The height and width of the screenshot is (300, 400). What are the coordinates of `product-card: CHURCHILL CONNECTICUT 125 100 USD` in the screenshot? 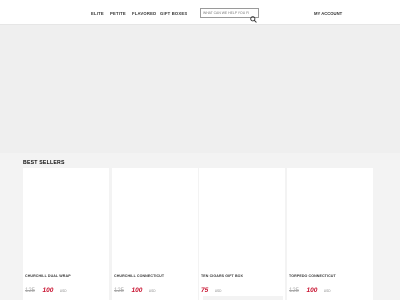 It's located at (155, 234).